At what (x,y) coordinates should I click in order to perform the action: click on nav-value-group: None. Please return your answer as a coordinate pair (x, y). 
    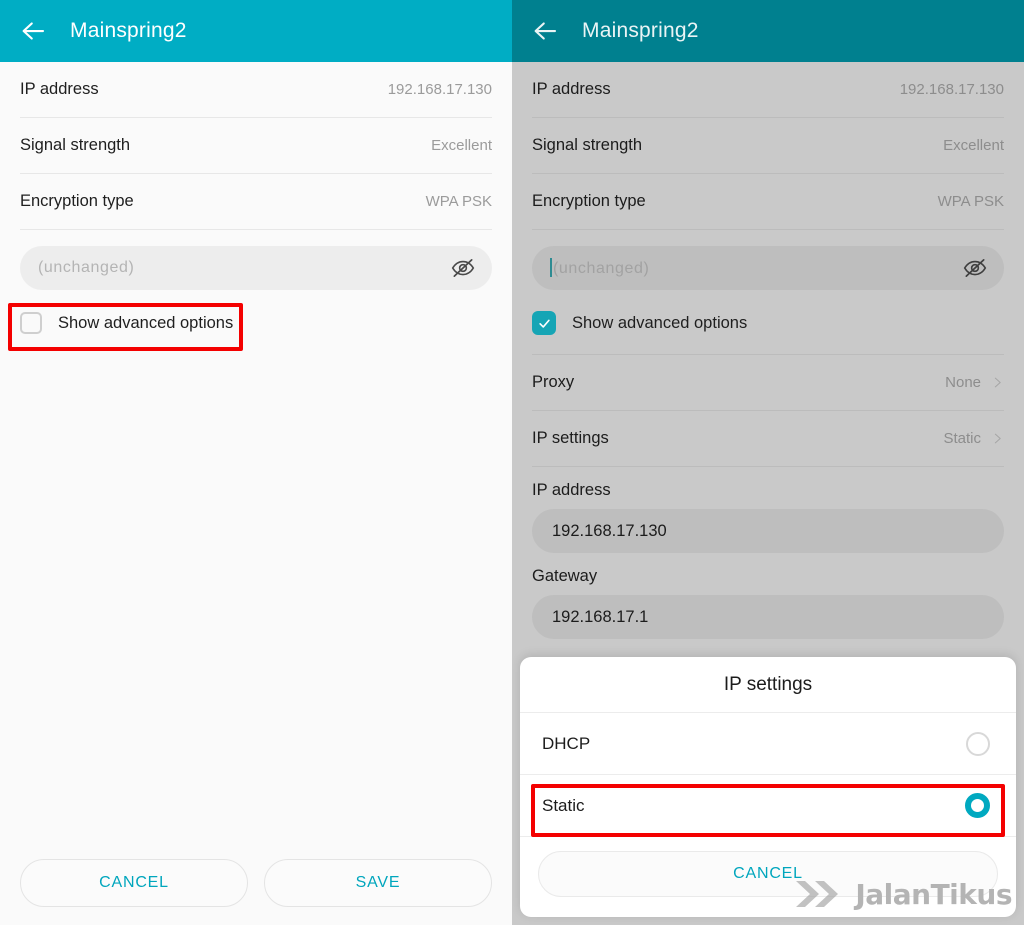
    Looking at the image, I should click on (974, 382).